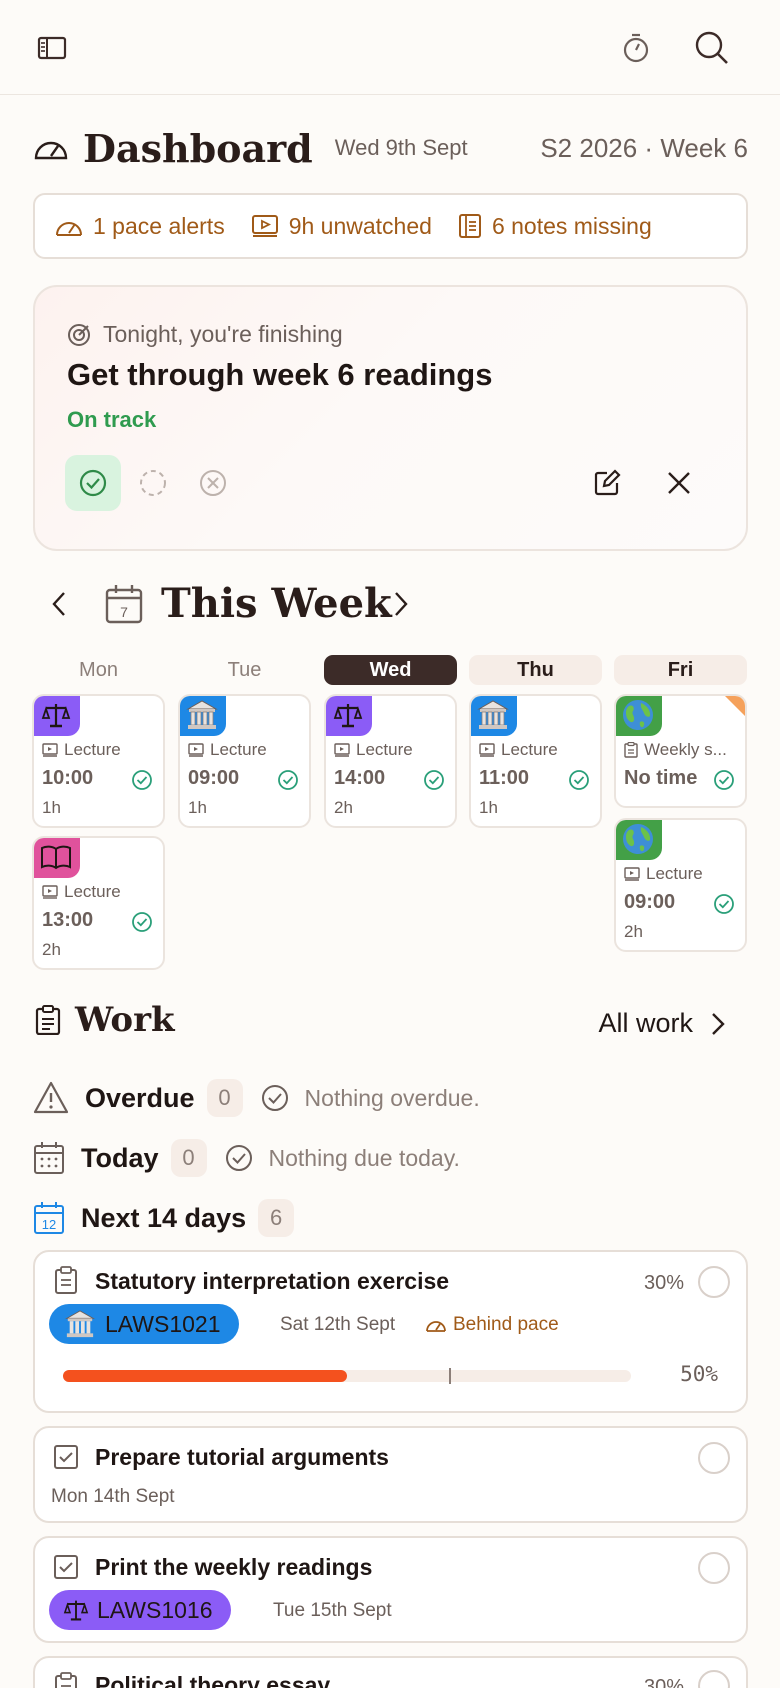 The height and width of the screenshot is (1688, 780). What do you see at coordinates (661, 778) in the screenshot?
I see `event-time: No time` at bounding box center [661, 778].